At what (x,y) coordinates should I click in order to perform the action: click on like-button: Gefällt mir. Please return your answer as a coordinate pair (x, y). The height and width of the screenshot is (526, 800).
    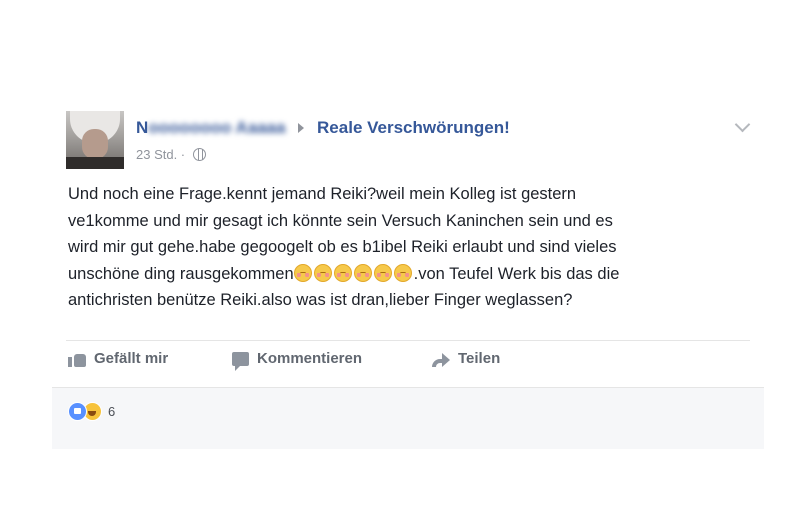
    Looking at the image, I should click on (118, 358).